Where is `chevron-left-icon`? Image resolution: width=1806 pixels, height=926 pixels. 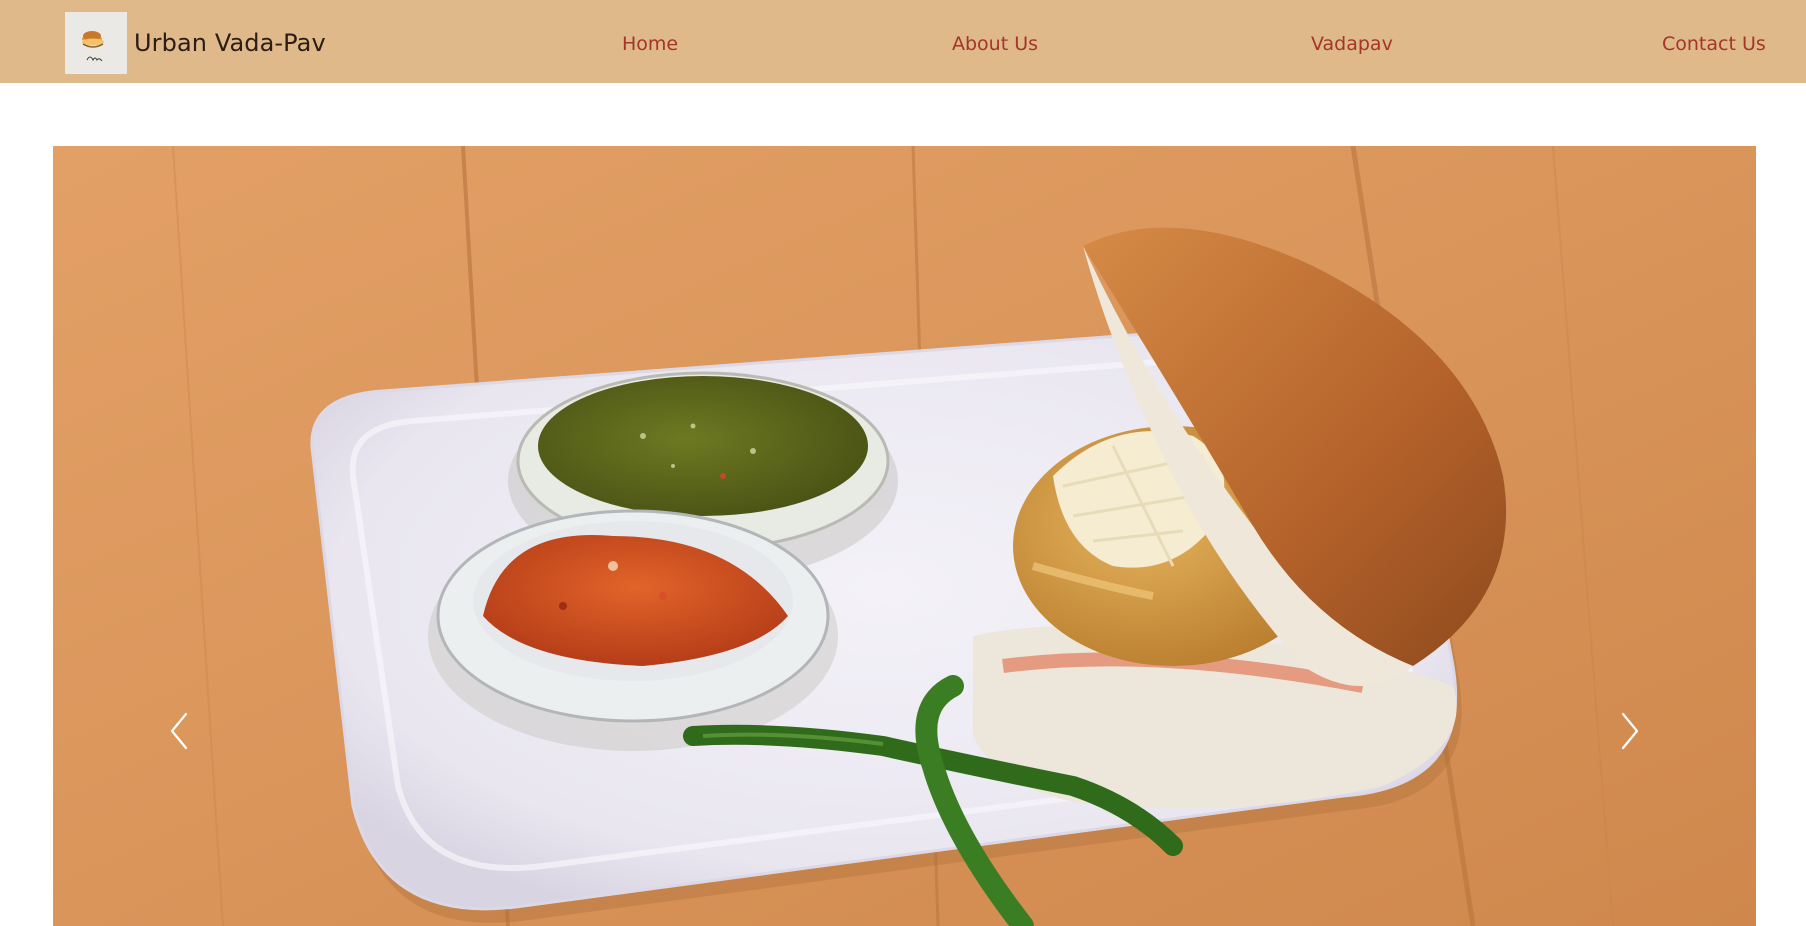
chevron-left-icon is located at coordinates (179, 731).